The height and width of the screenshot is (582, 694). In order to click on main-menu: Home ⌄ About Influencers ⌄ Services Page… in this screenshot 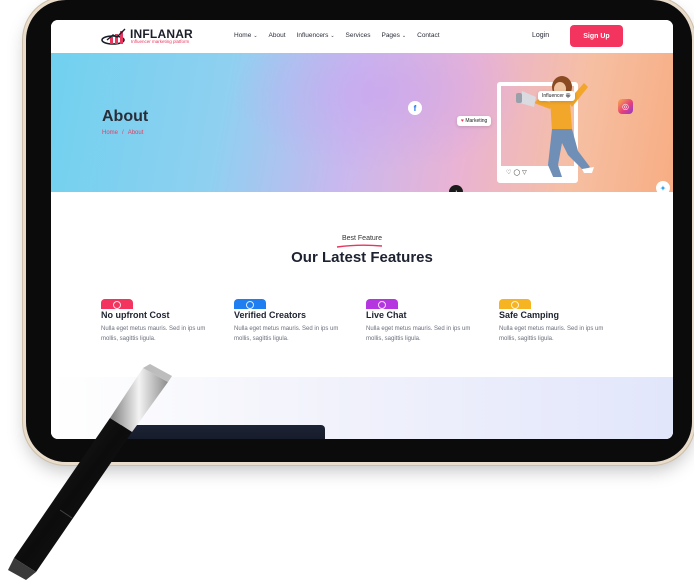, I will do `click(342, 35)`.